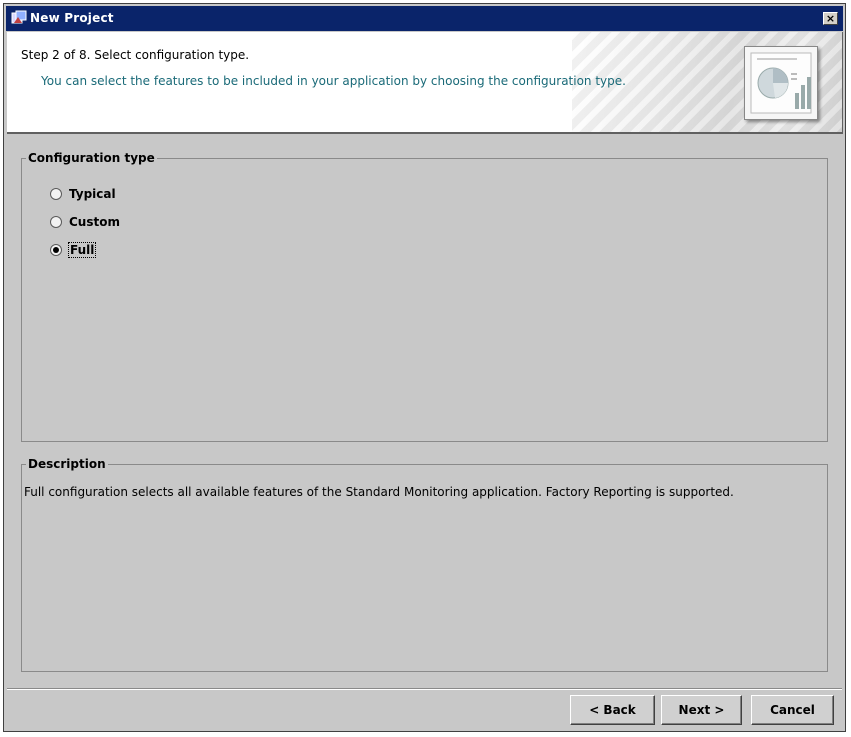 The image size is (851, 737). What do you see at coordinates (56, 194) in the screenshot?
I see `radio-button-typical` at bounding box center [56, 194].